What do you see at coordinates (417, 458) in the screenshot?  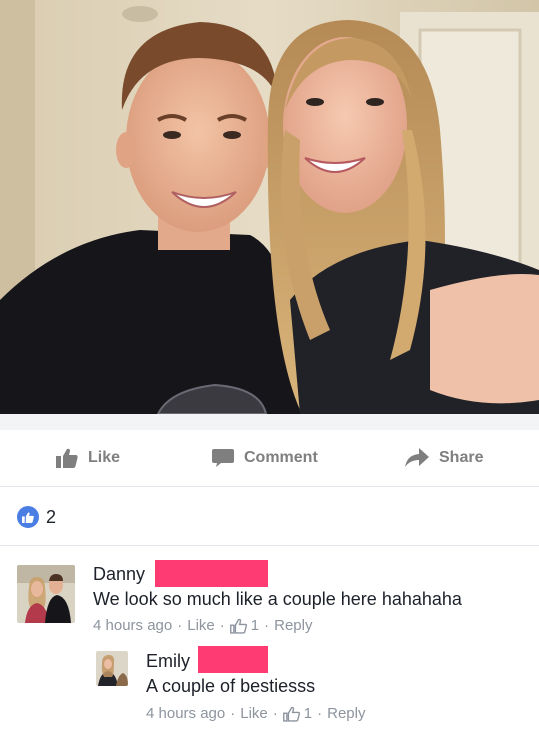 I see `share-arrow-icon` at bounding box center [417, 458].